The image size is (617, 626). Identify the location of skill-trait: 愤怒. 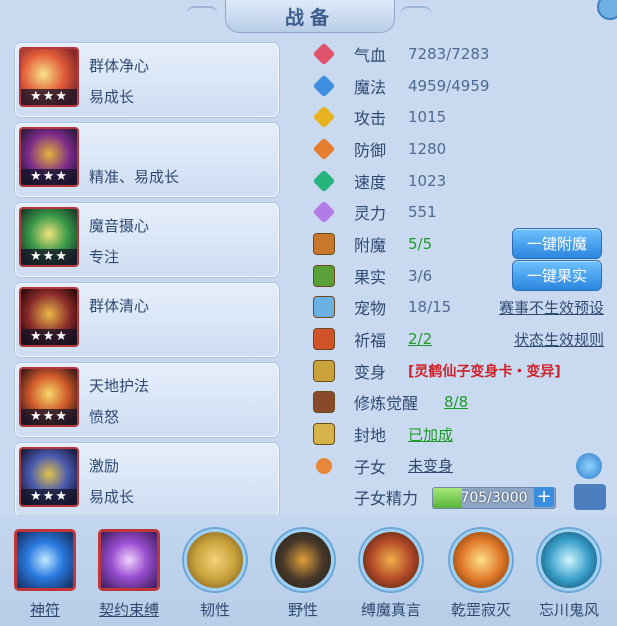
(104, 417).